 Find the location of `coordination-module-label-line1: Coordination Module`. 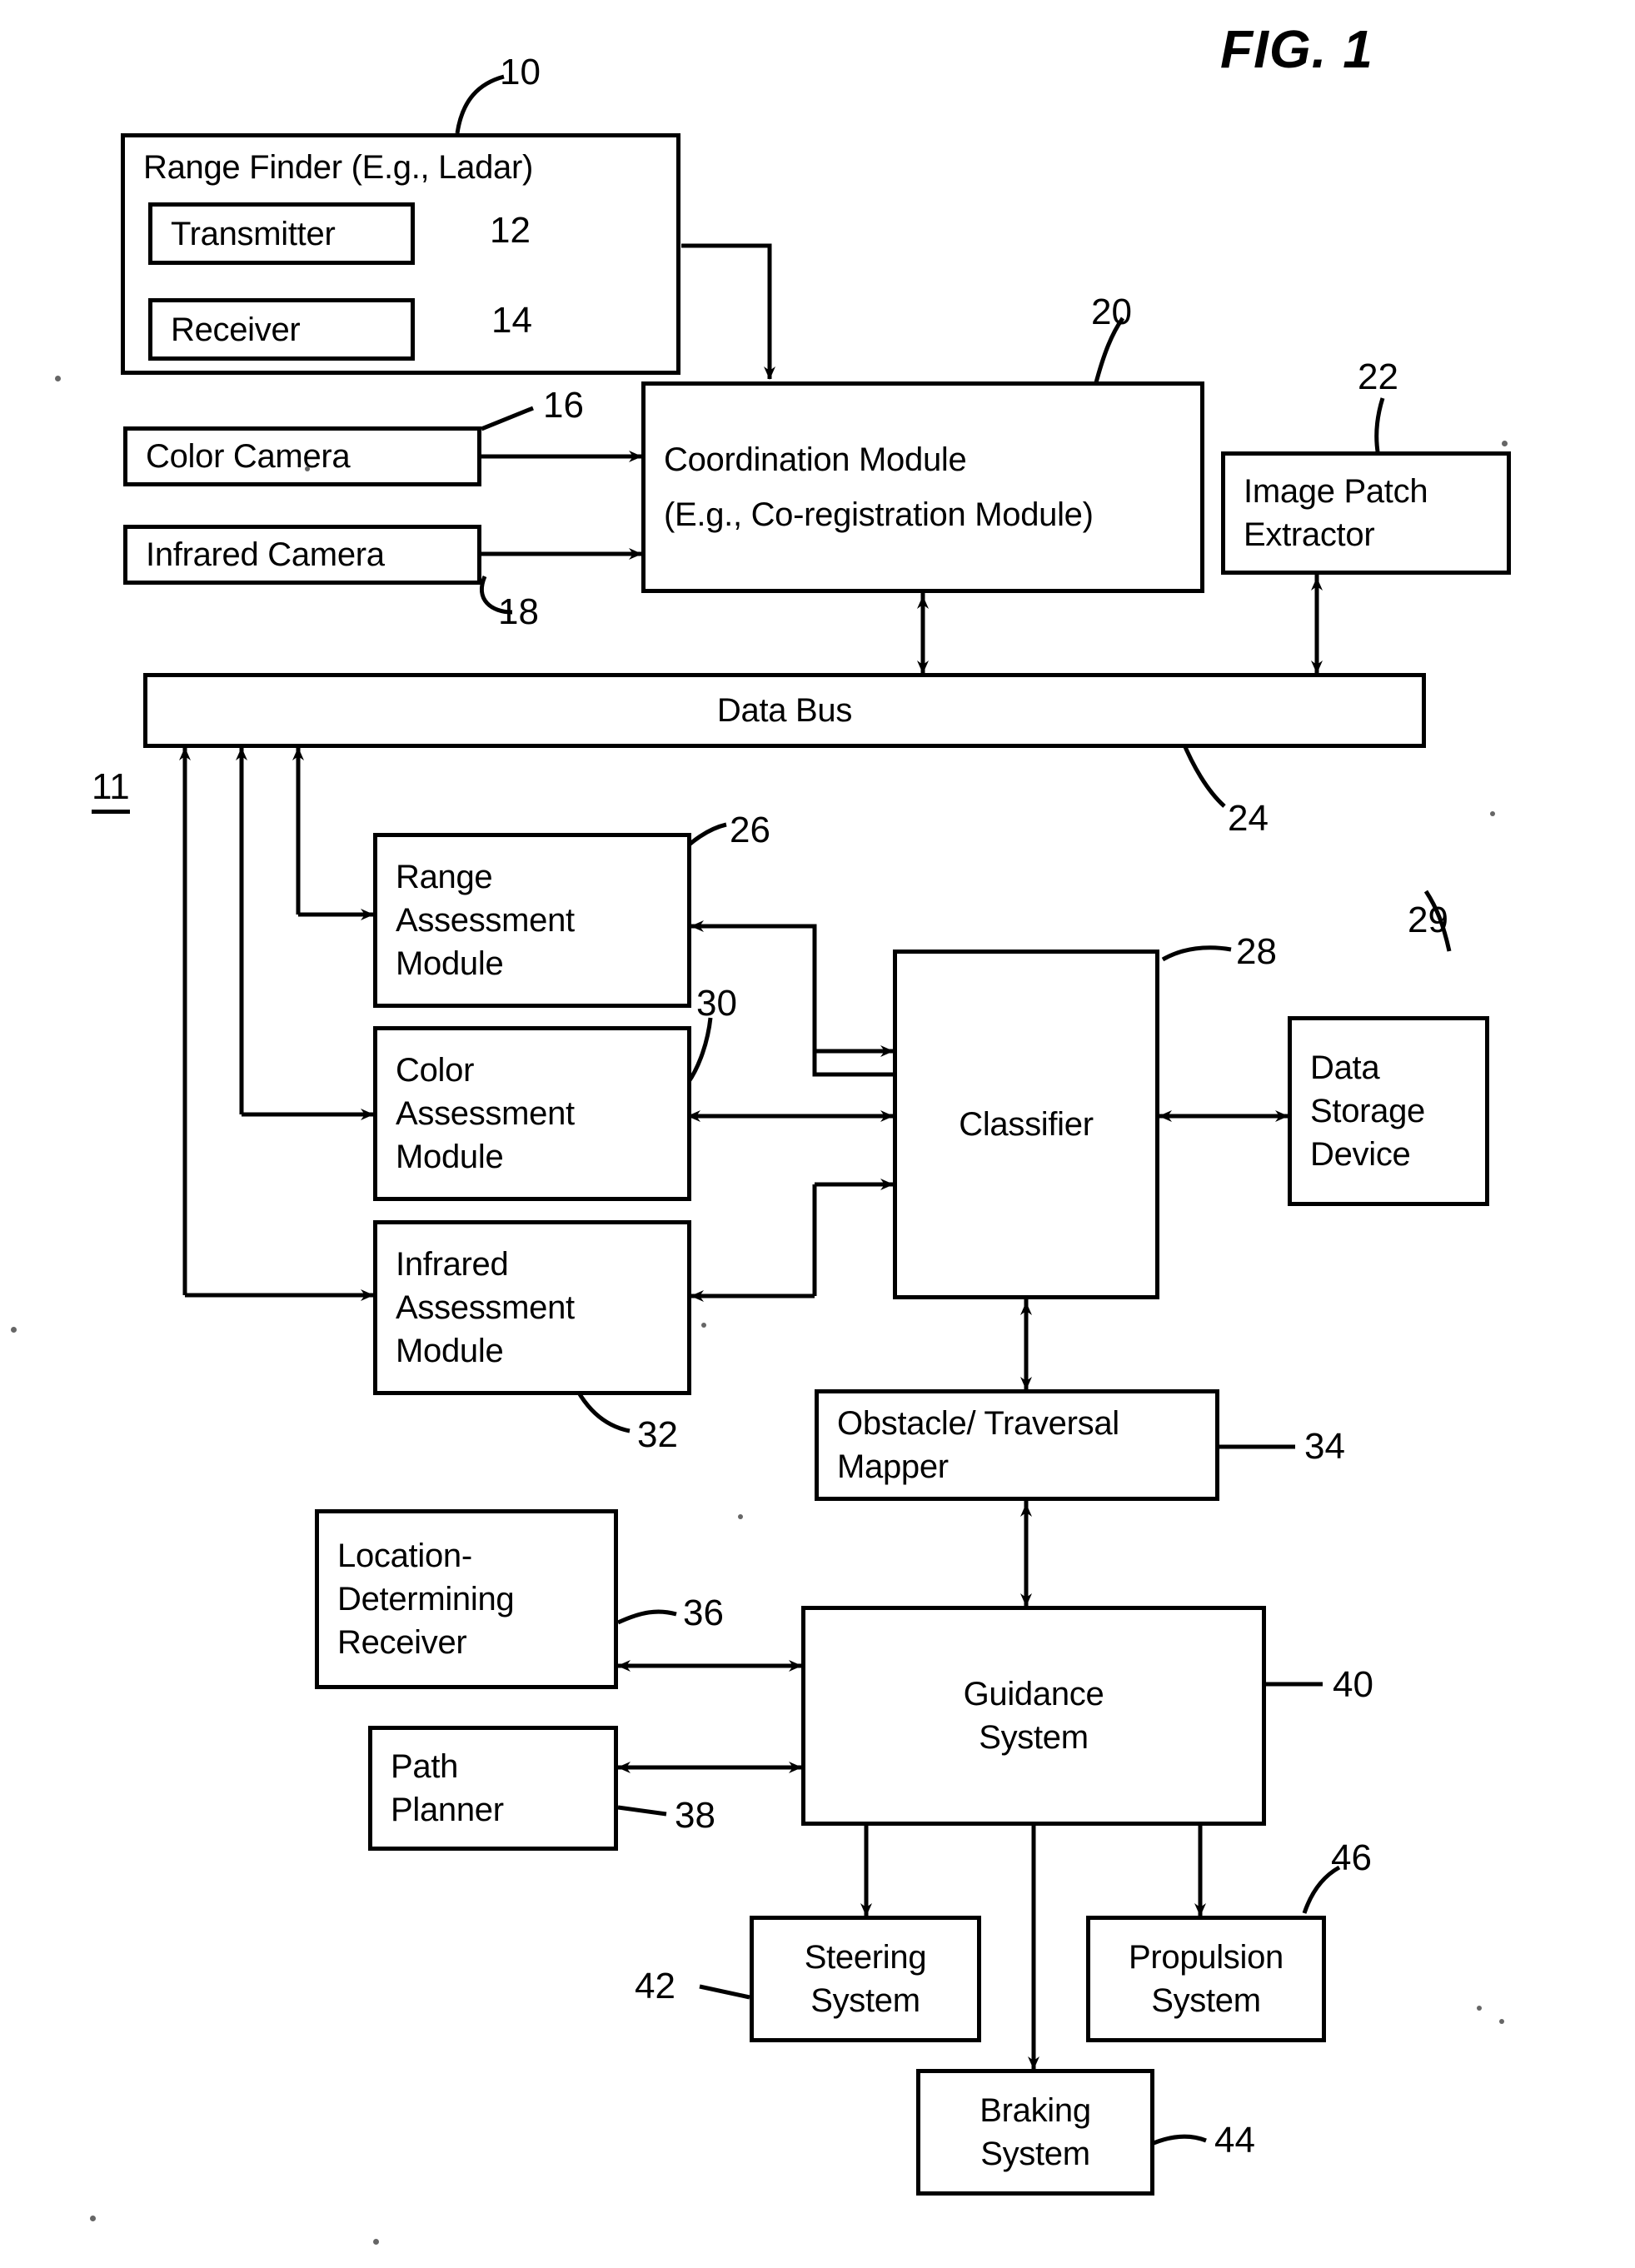

coordination-module-label-line1: Coordination Module is located at coordinates (815, 459).